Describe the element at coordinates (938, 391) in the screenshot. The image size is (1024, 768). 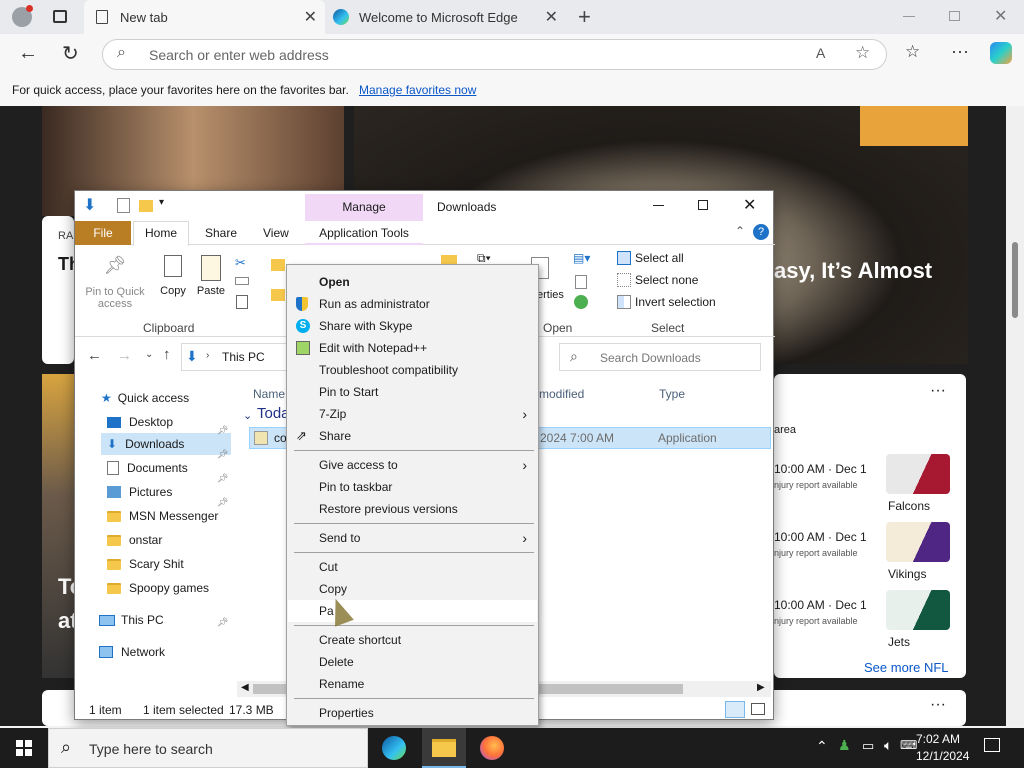
I see `nfl-more-icon: ···` at that location.